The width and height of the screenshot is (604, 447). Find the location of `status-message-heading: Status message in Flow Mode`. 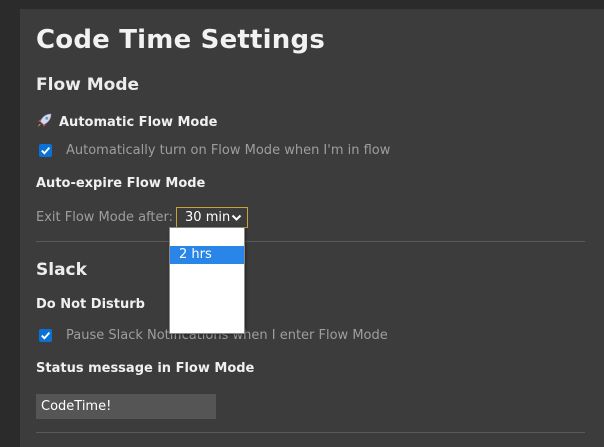

status-message-heading: Status message in Flow Mode is located at coordinates (145, 368).